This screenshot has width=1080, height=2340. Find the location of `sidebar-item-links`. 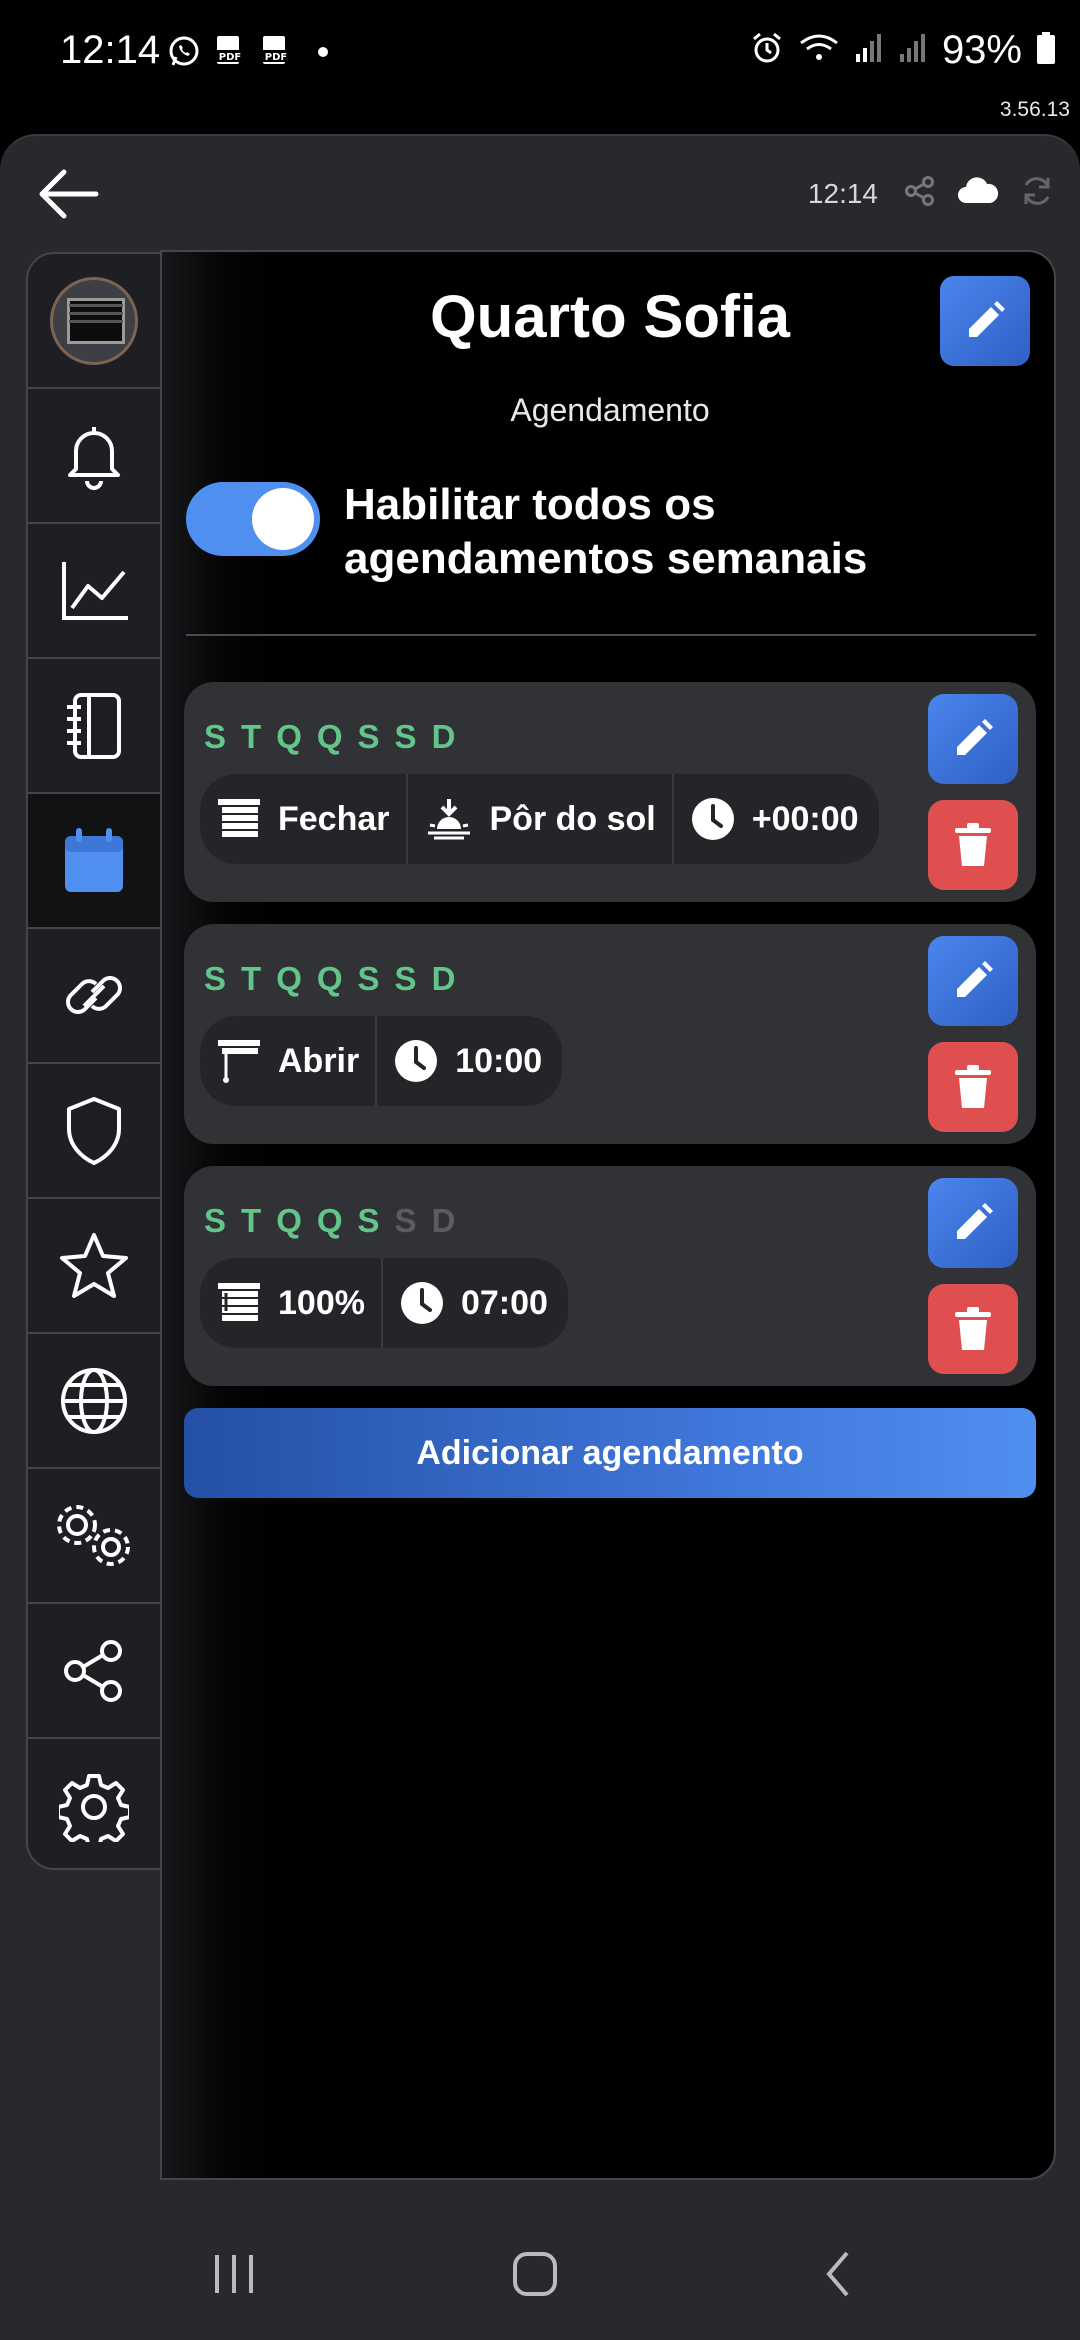

sidebar-item-links is located at coordinates (94, 996).